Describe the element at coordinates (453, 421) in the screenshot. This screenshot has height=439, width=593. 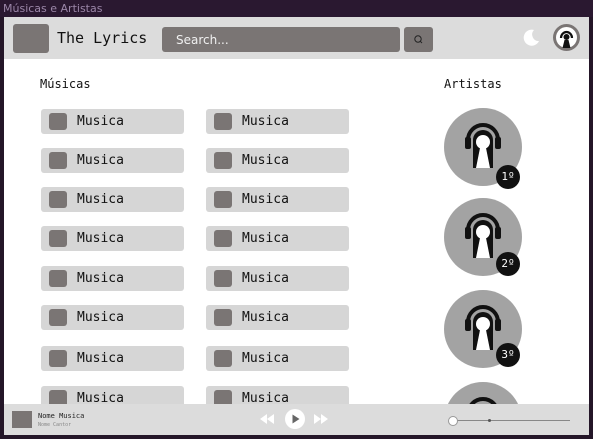
I see `volume-slider-handle` at that location.